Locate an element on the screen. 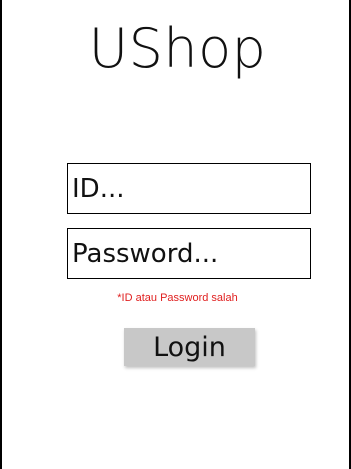  id-input is located at coordinates (189, 188).